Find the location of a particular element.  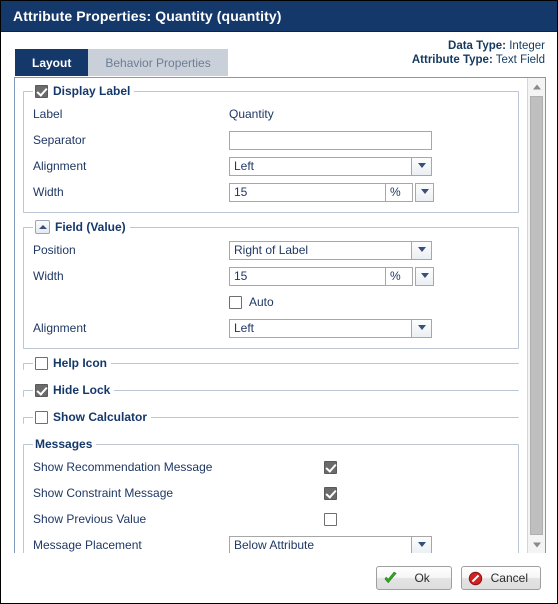

help-icon-label: Help Icon is located at coordinates (80, 363).